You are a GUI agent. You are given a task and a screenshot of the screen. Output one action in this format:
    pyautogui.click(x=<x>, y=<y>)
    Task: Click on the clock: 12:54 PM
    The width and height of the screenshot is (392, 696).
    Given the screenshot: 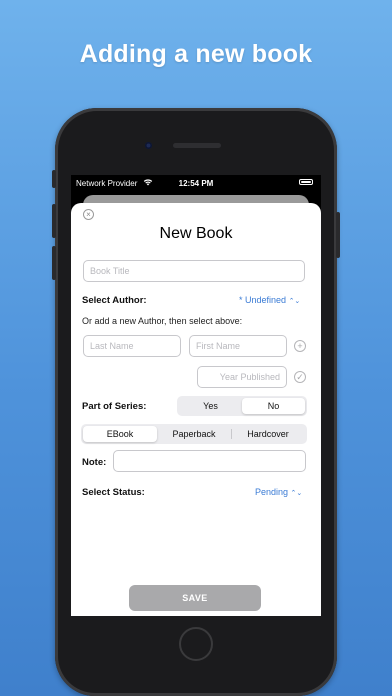 What is the action you would take?
    pyautogui.click(x=196, y=183)
    